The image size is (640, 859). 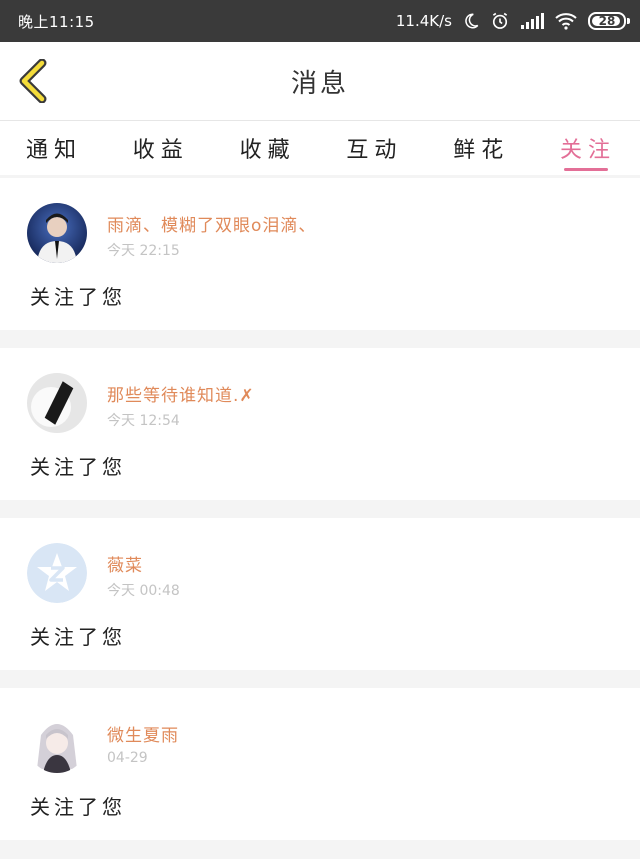 I want to click on back-button, so click(x=33, y=81).